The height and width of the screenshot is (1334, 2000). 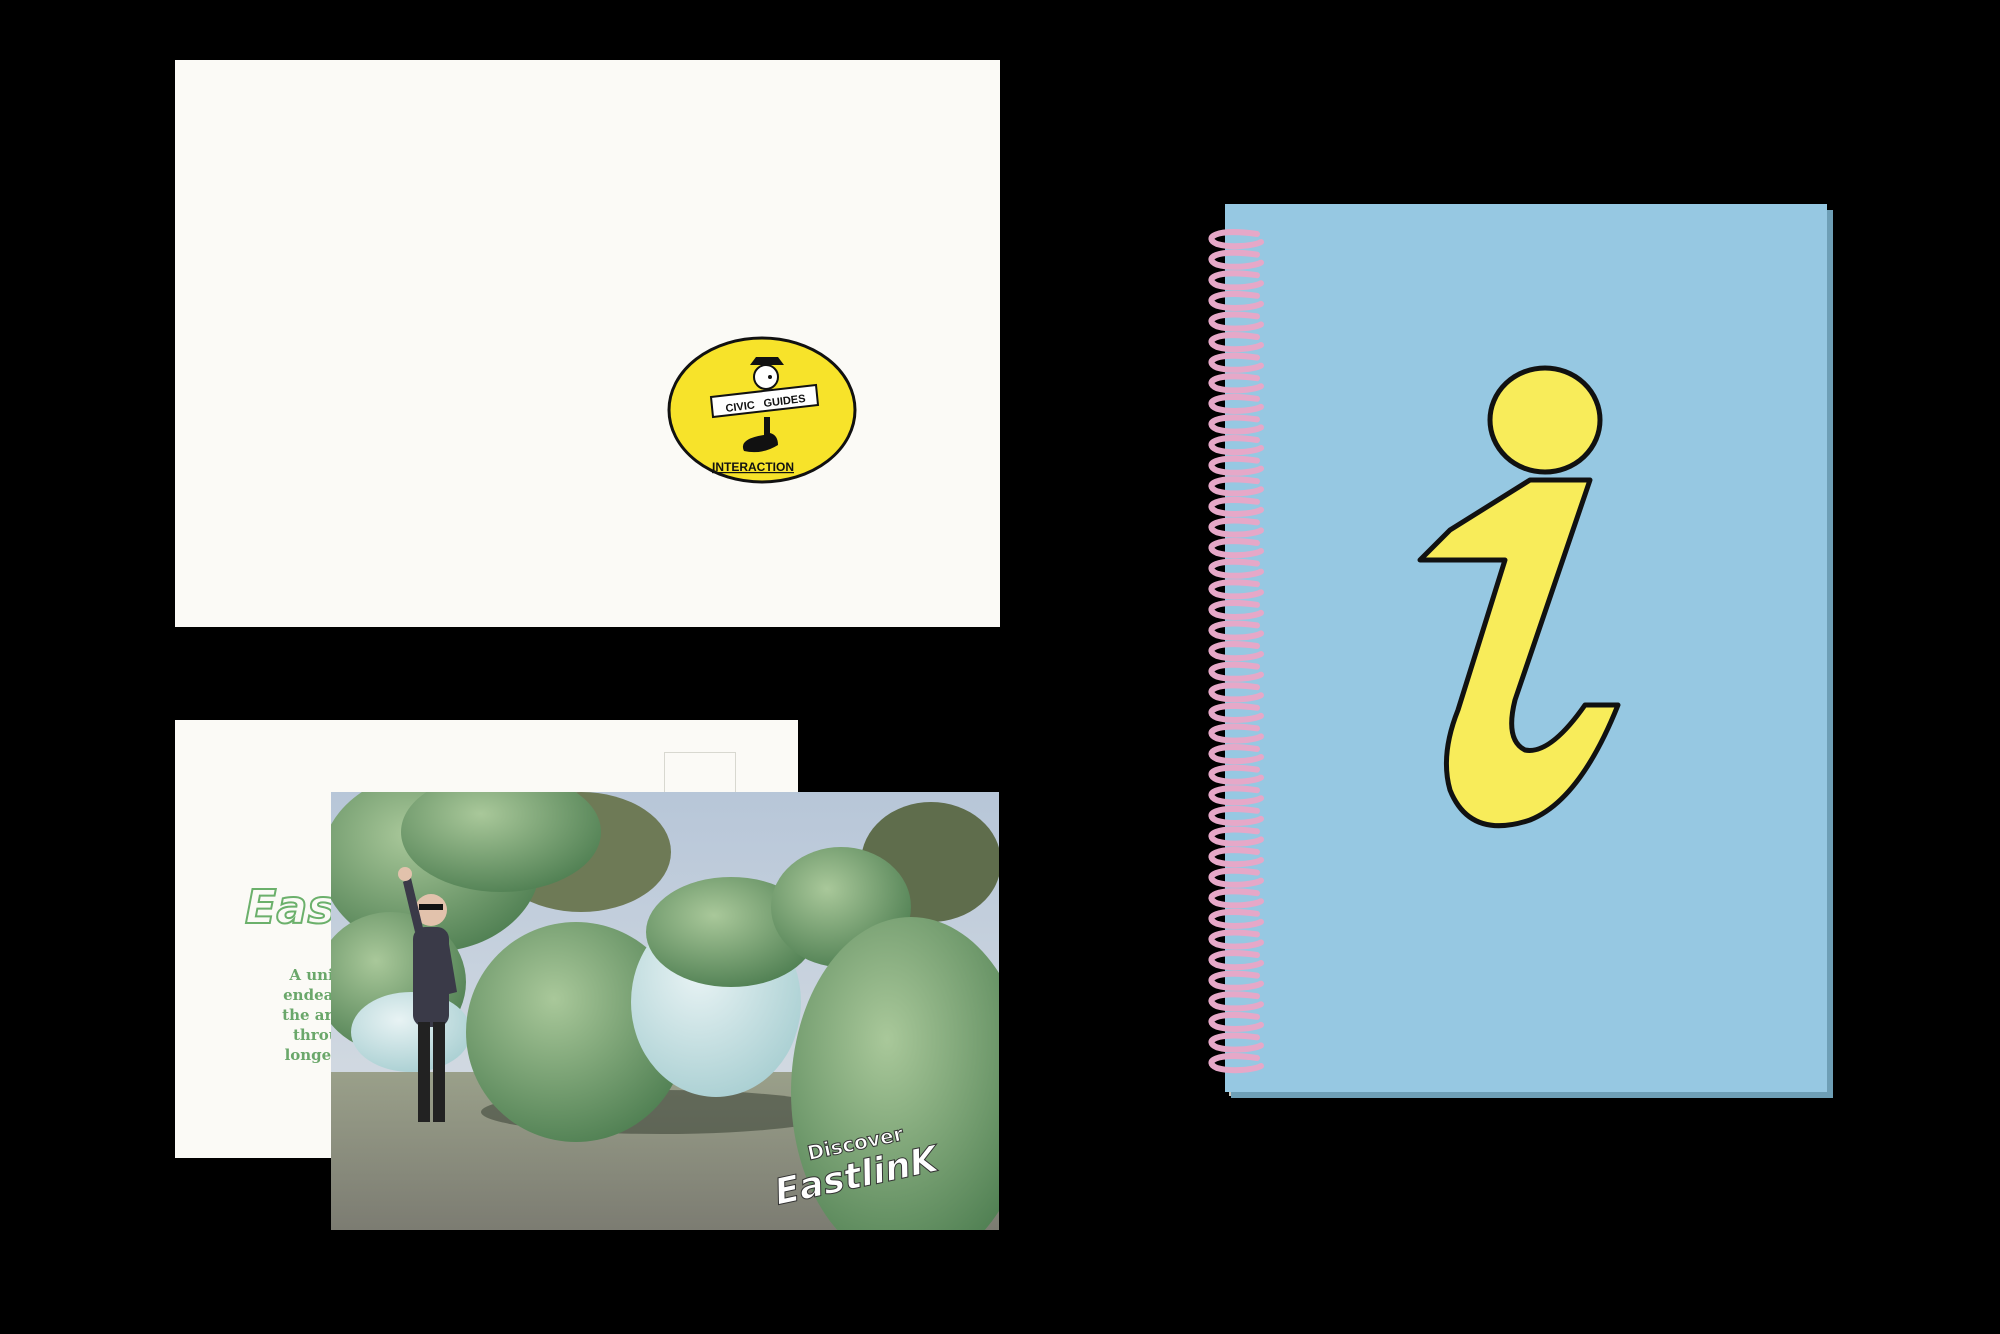 What do you see at coordinates (1525, 620) in the screenshot?
I see `info-i-icon` at bounding box center [1525, 620].